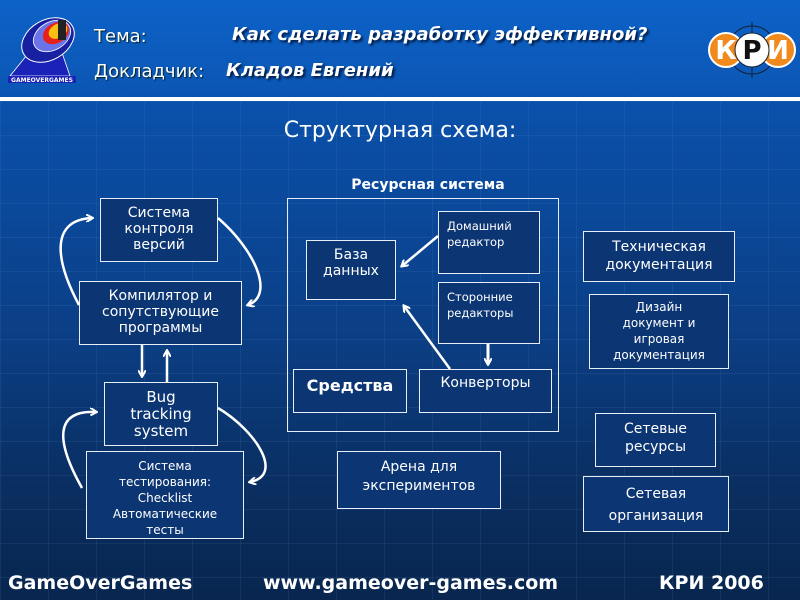  I want to click on box-line: данных, so click(351, 271).